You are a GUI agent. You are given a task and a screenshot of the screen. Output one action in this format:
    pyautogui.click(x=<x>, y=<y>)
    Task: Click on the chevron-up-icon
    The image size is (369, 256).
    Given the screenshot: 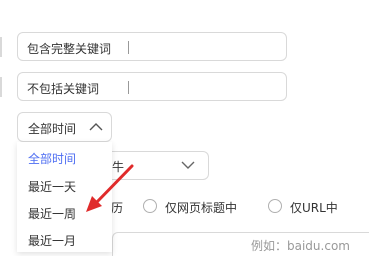 What is the action you would take?
    pyautogui.click(x=96, y=127)
    